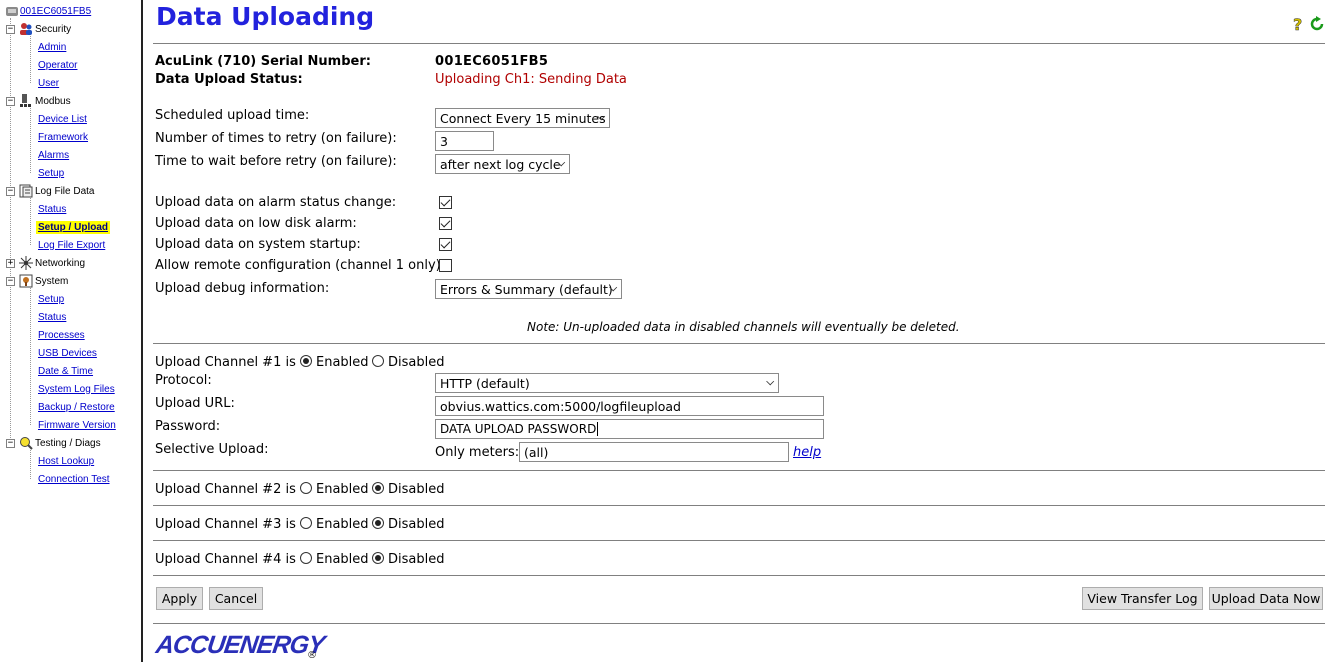 Image resolution: width=1331 pixels, height=662 pixels. Describe the element at coordinates (445, 202) in the screenshot. I see `upload-on-alarm-checkbox` at that location.